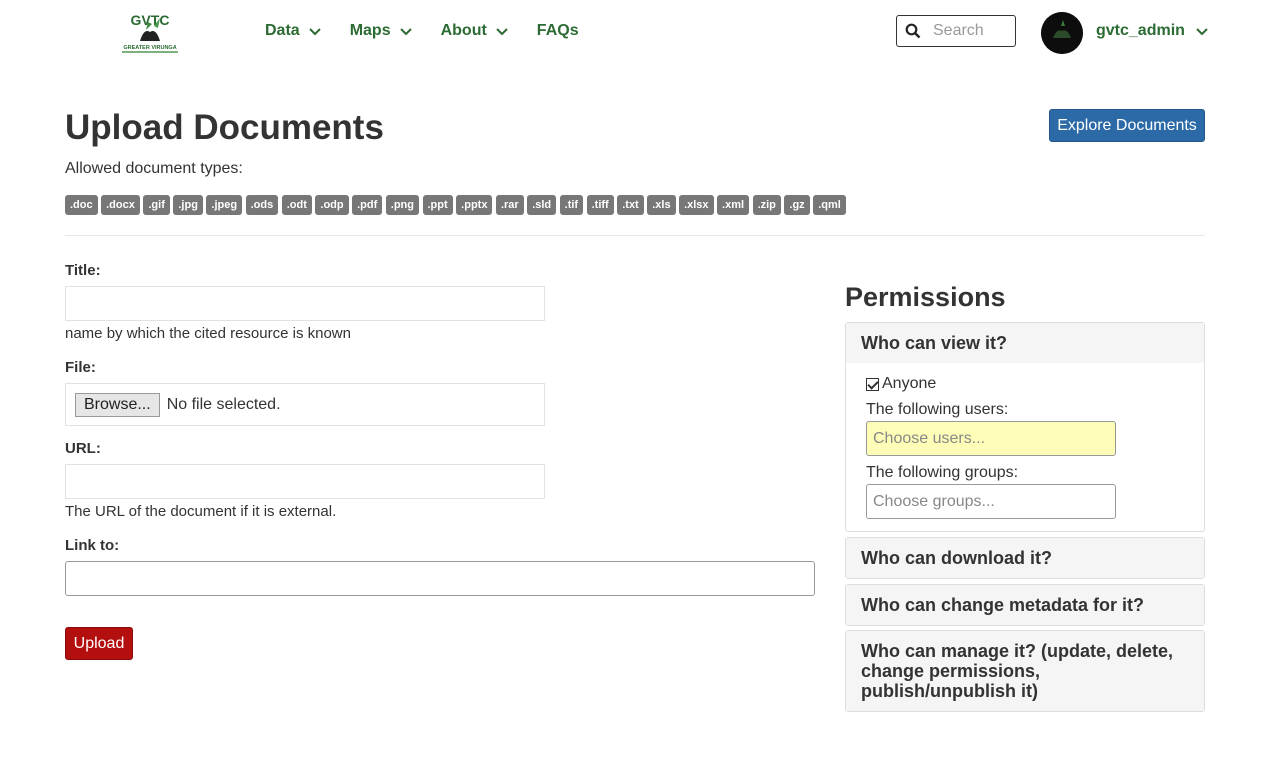 The image size is (1267, 770). What do you see at coordinates (296, 205) in the screenshot?
I see `file-type-badge: .odt` at bounding box center [296, 205].